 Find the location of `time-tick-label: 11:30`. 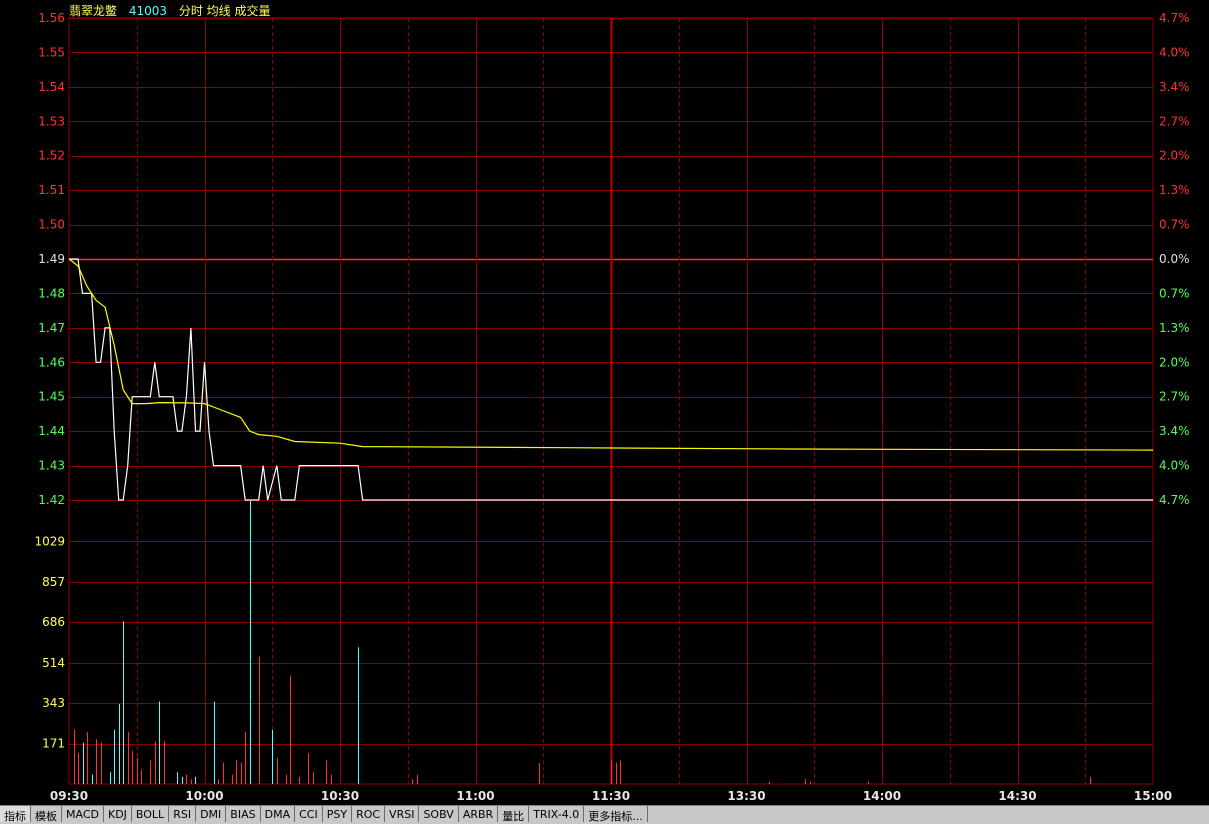

time-tick-label: 11:30 is located at coordinates (611, 796).